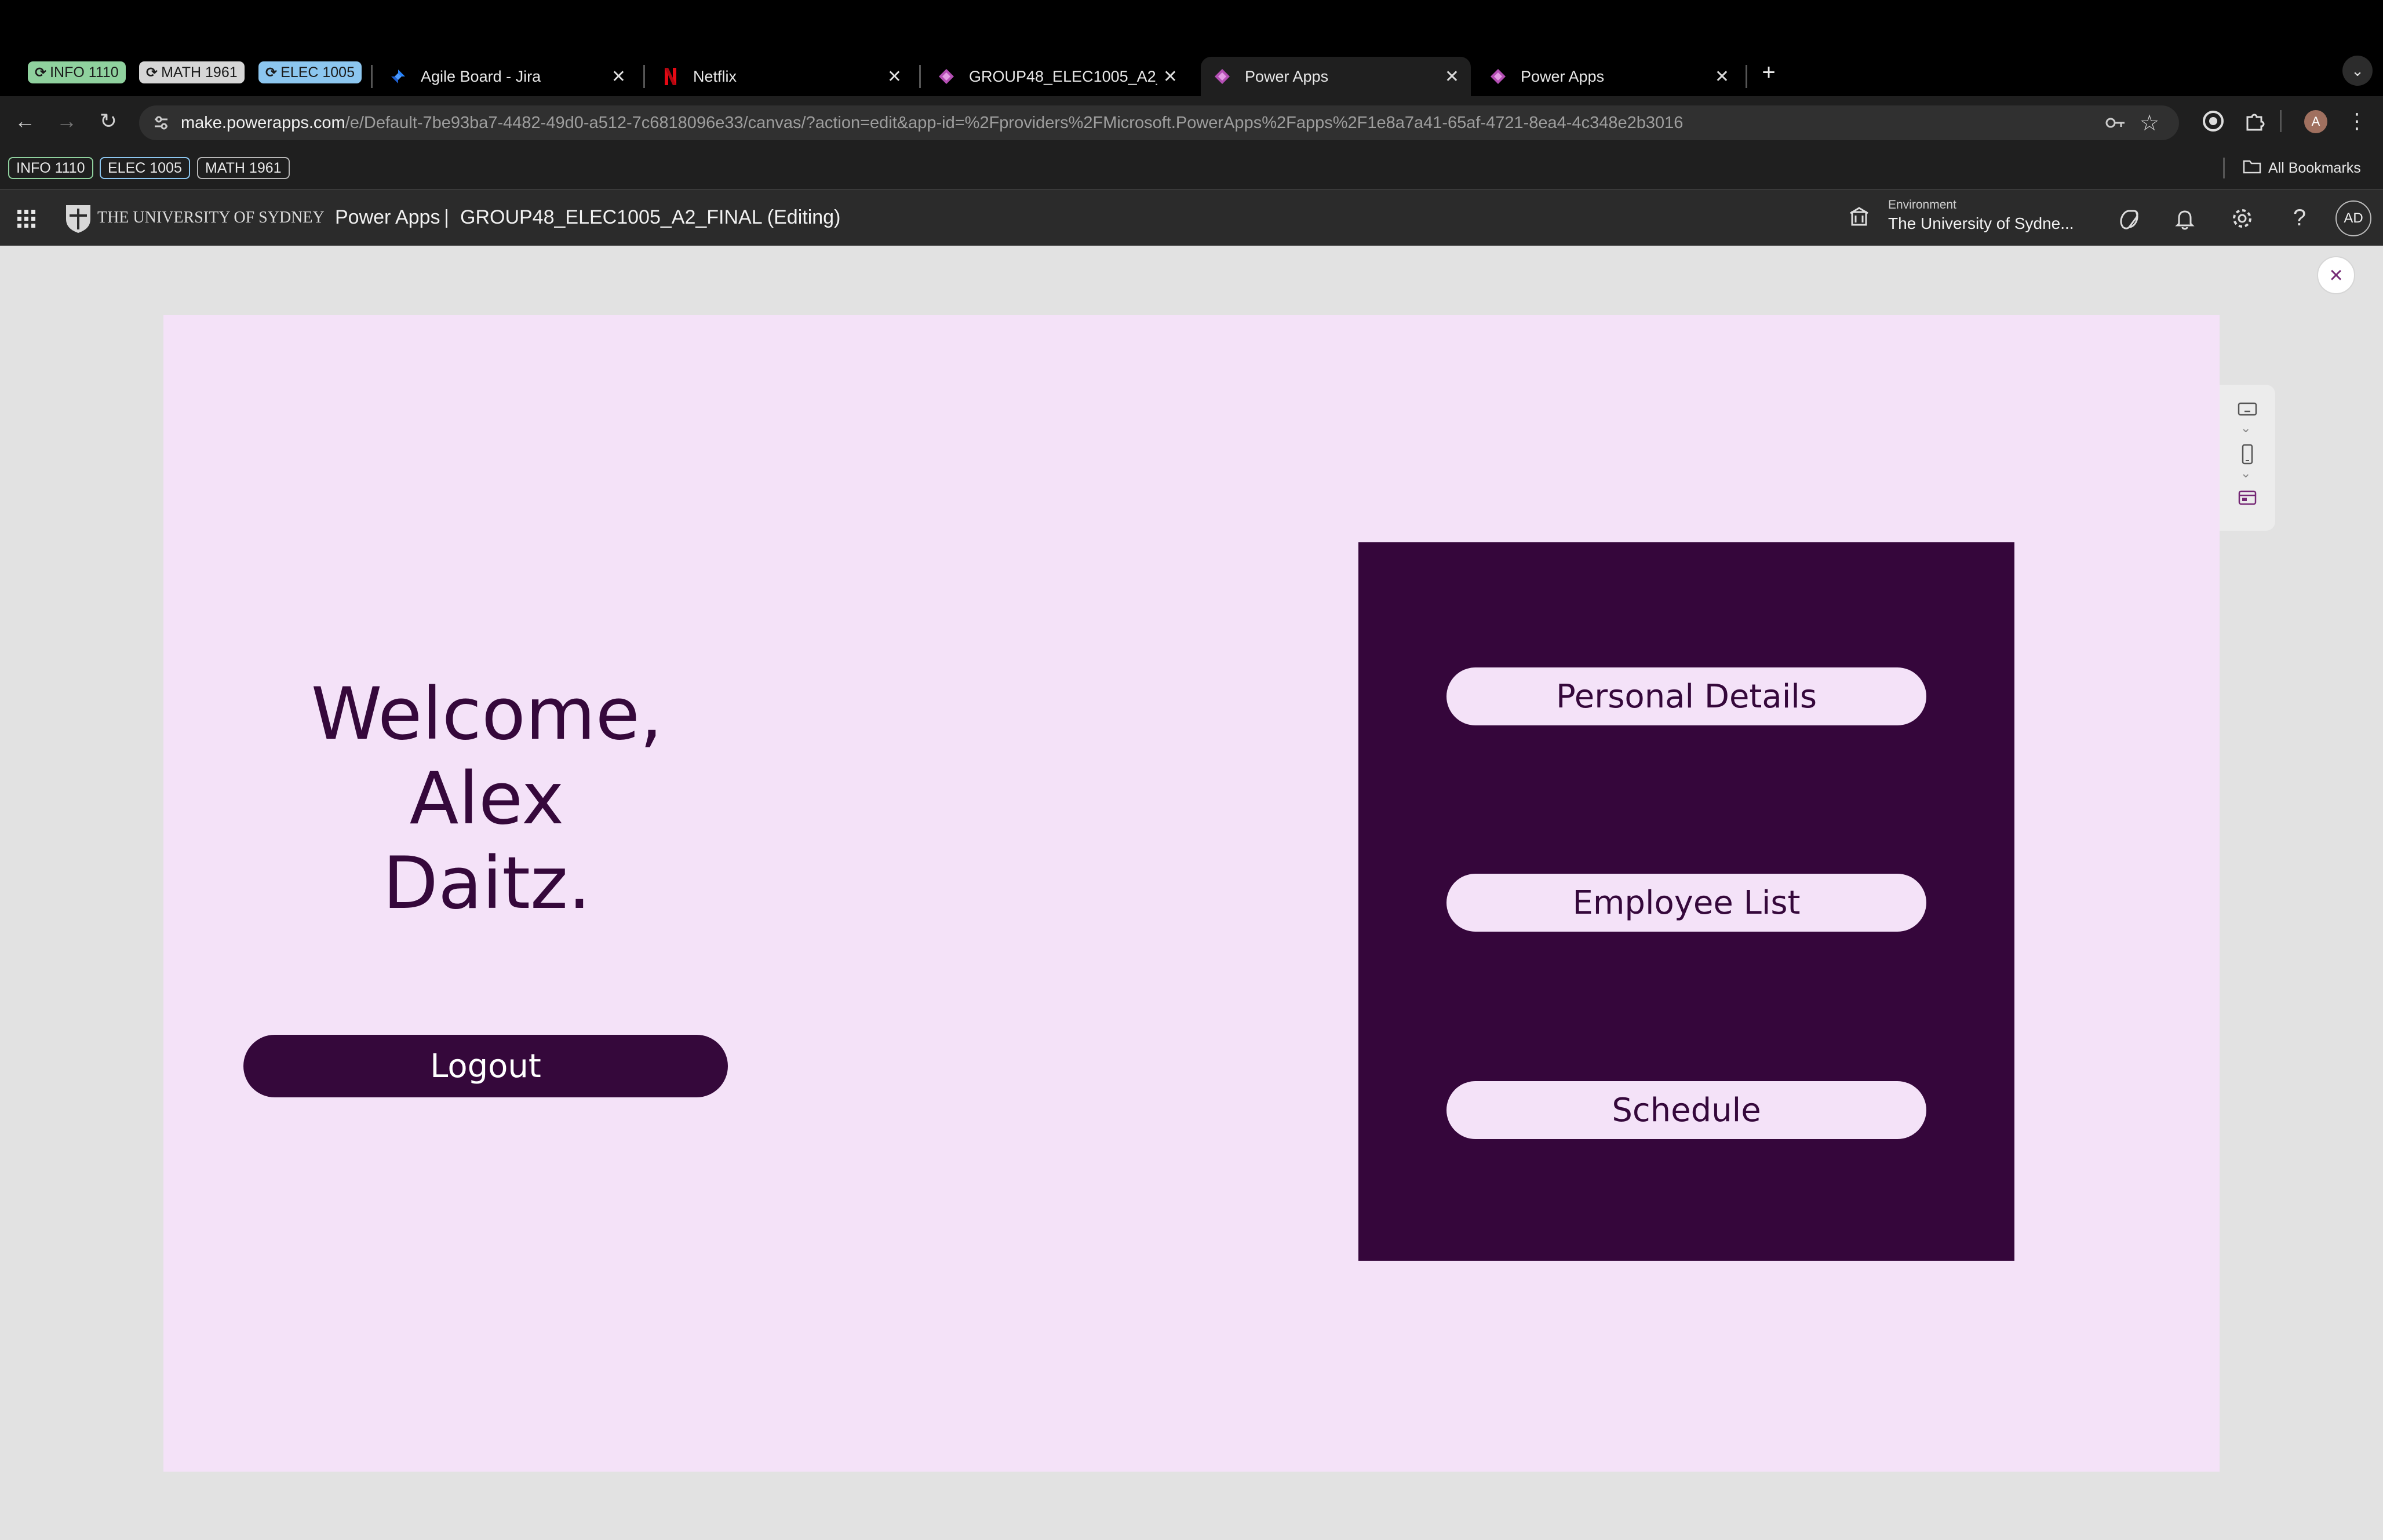  What do you see at coordinates (781, 76) in the screenshot?
I see `tab-netflix: Netflix ✕` at bounding box center [781, 76].